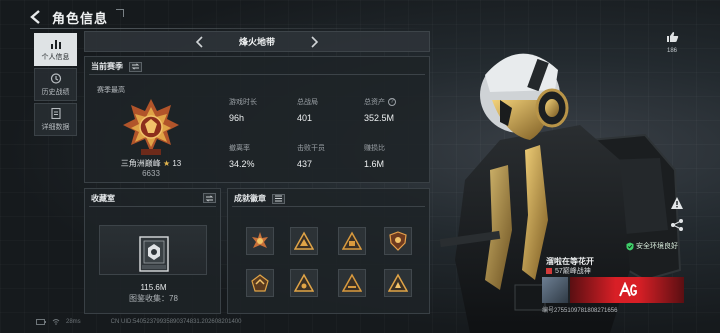  I want to click on rank-name: 三角洲巅峰, so click(140, 163).